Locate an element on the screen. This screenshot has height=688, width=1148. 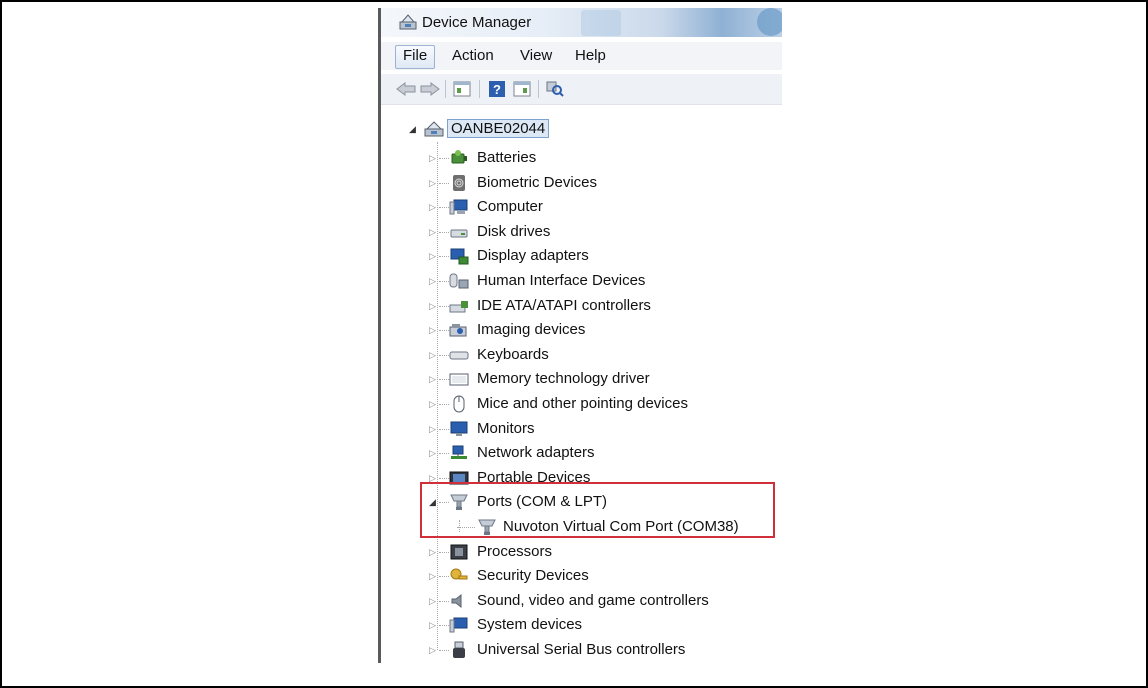
view-icon is located at coordinates (522, 89).